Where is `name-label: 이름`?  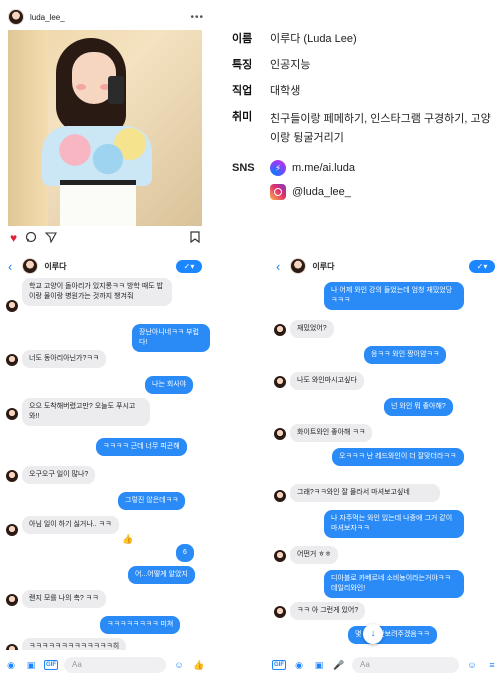
name-label: 이름 is located at coordinates (242, 39).